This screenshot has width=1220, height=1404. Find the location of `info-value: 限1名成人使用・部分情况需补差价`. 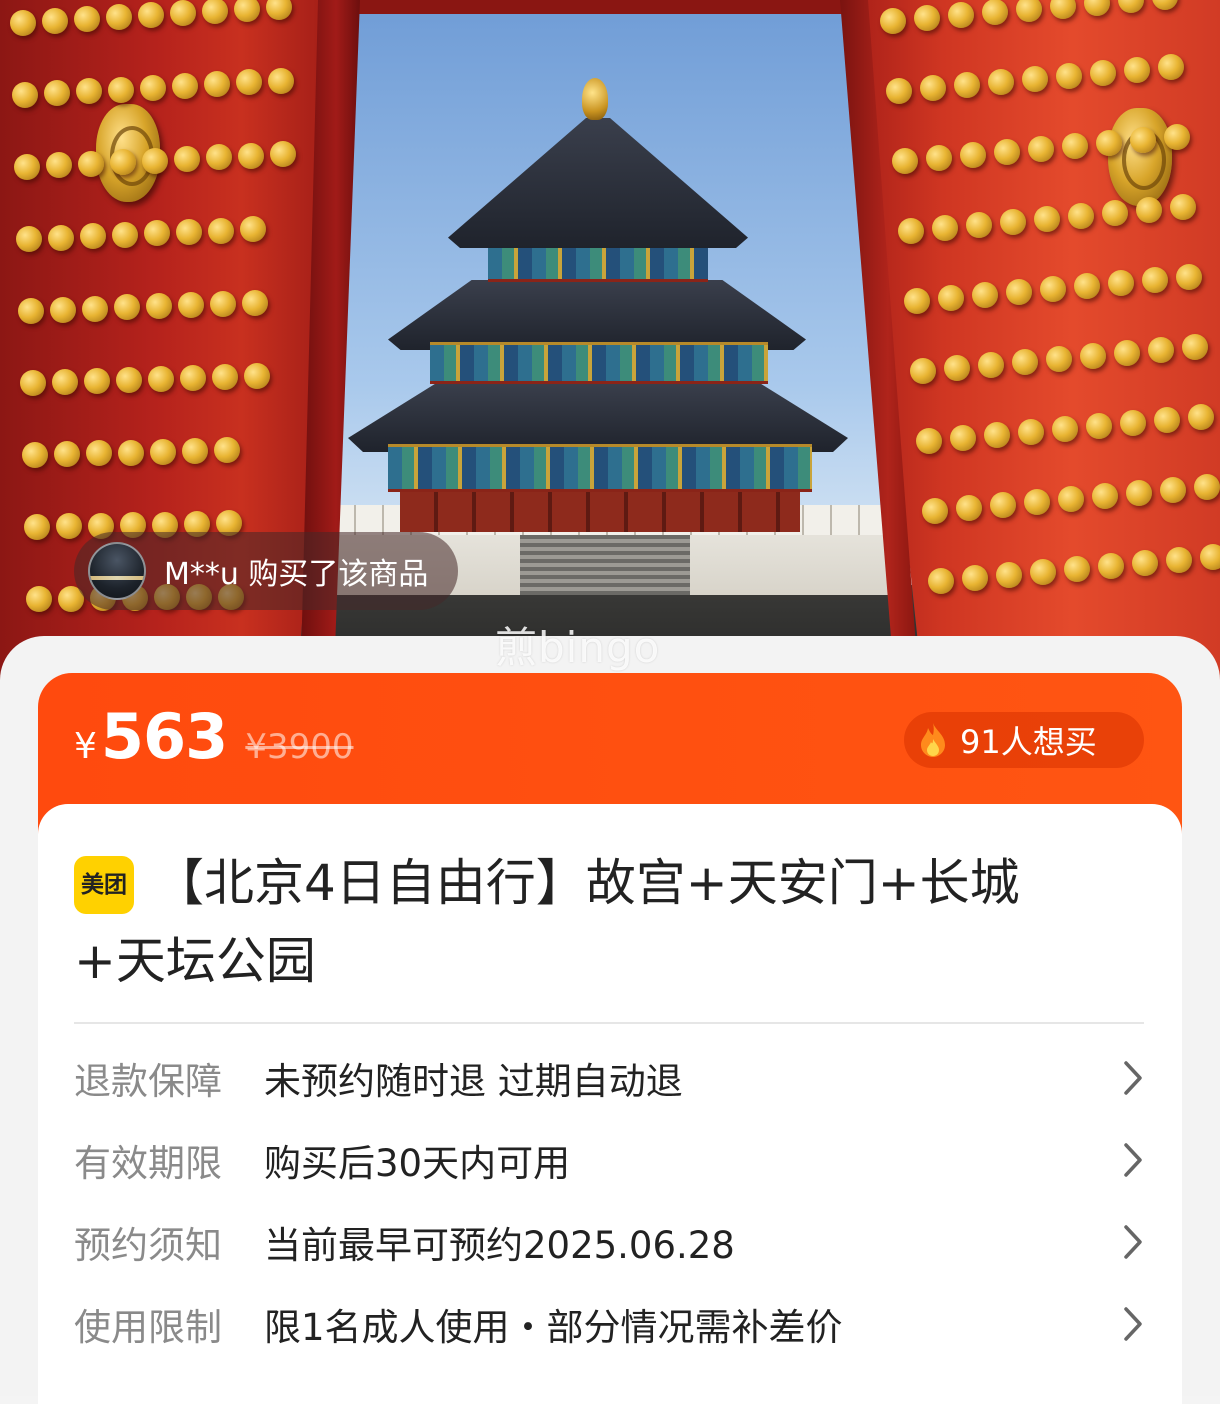

info-value: 限1名成人使用・部分情况需补差价 is located at coordinates (553, 1327).